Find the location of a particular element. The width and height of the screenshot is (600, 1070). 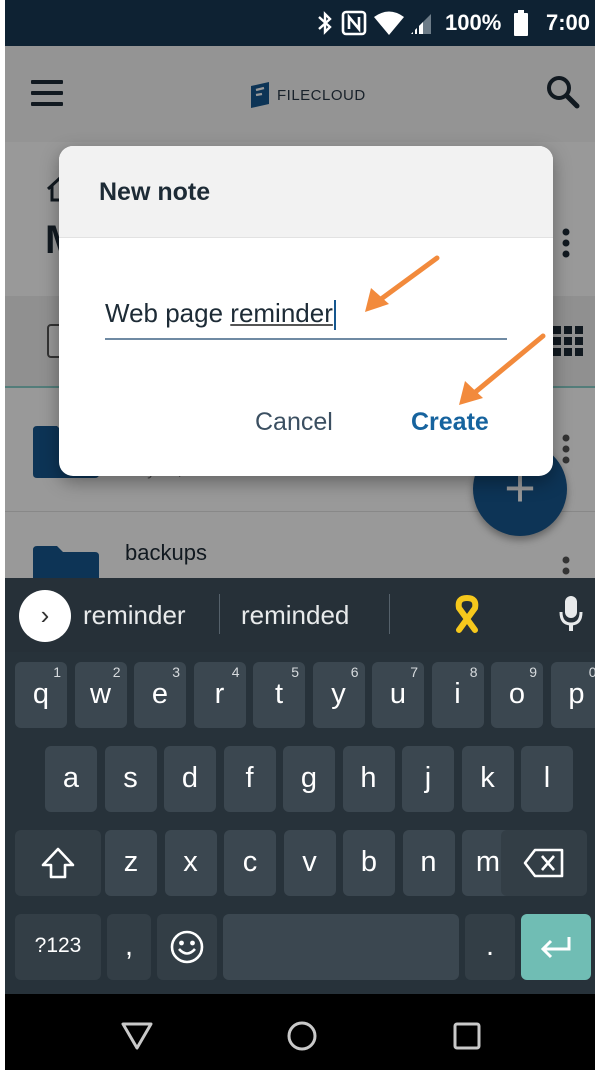

key-f: f is located at coordinates (249, 779).